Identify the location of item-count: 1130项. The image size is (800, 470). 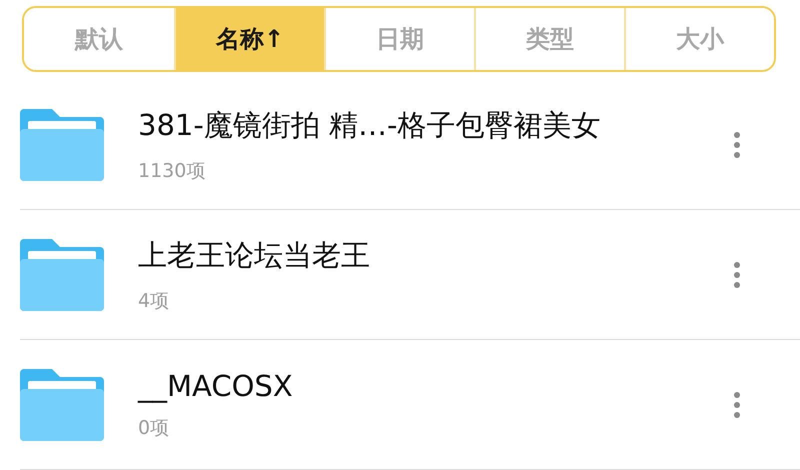
(172, 171).